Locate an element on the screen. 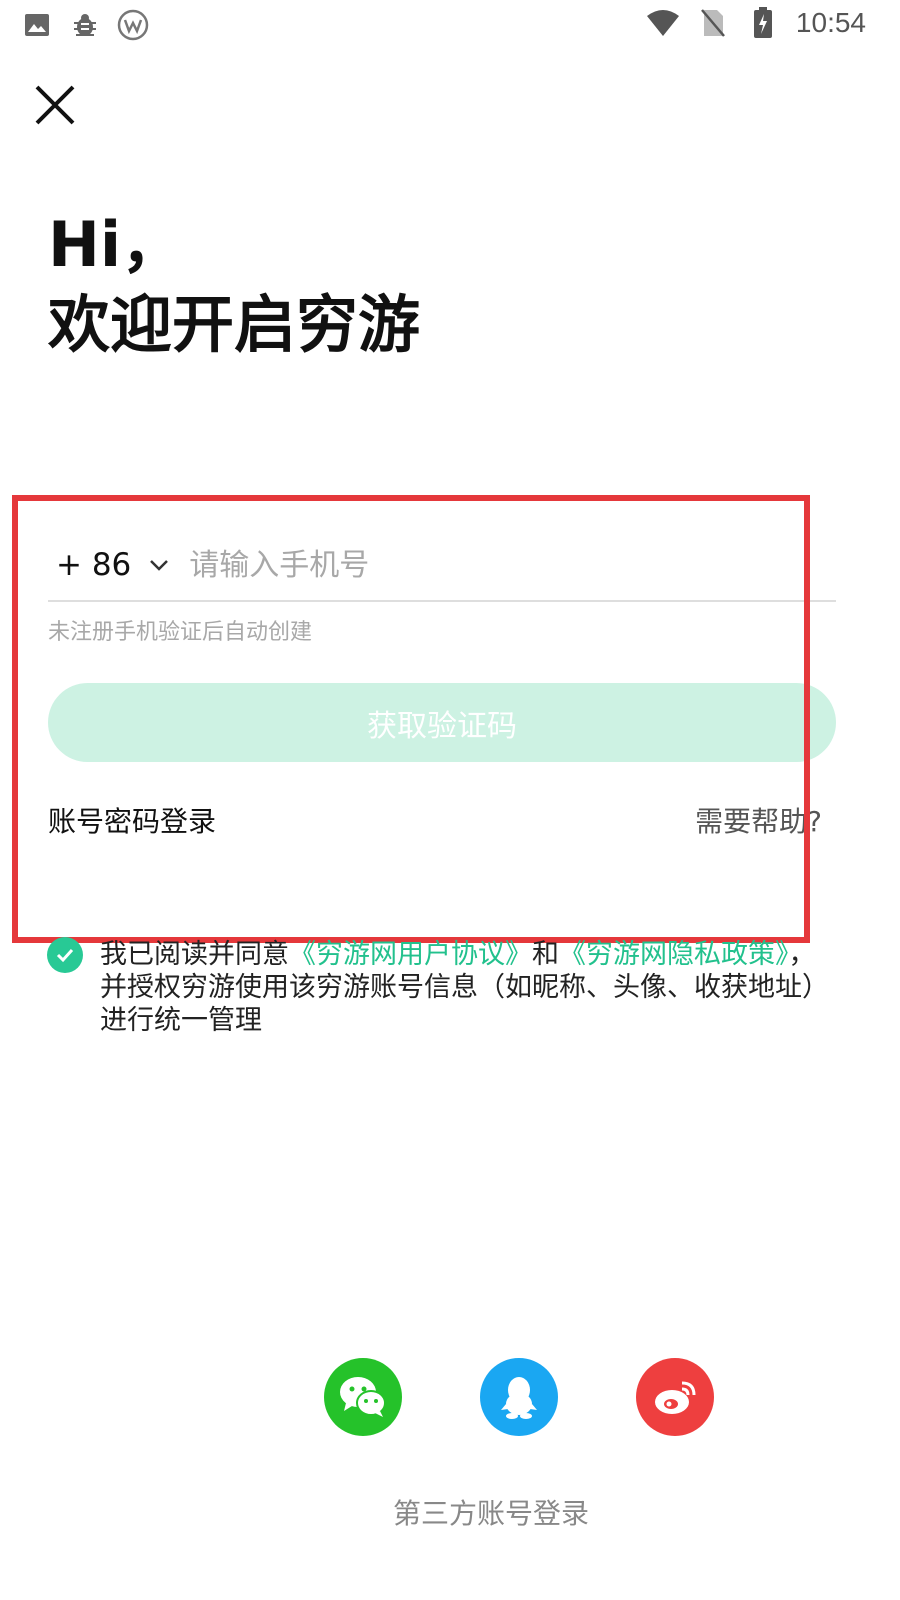 Image resolution: width=900 pixels, height=1600 pixels. password-login-link: 账号密码登录 is located at coordinates (132, 820).